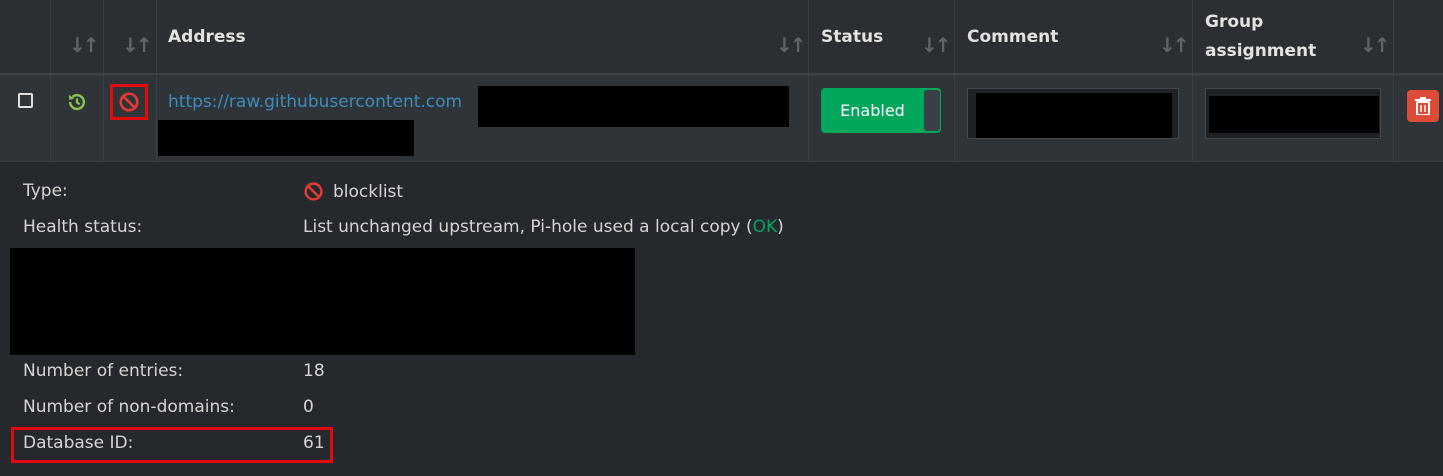 This screenshot has width=1443, height=476. I want to click on row-select-checkbox, so click(25, 100).